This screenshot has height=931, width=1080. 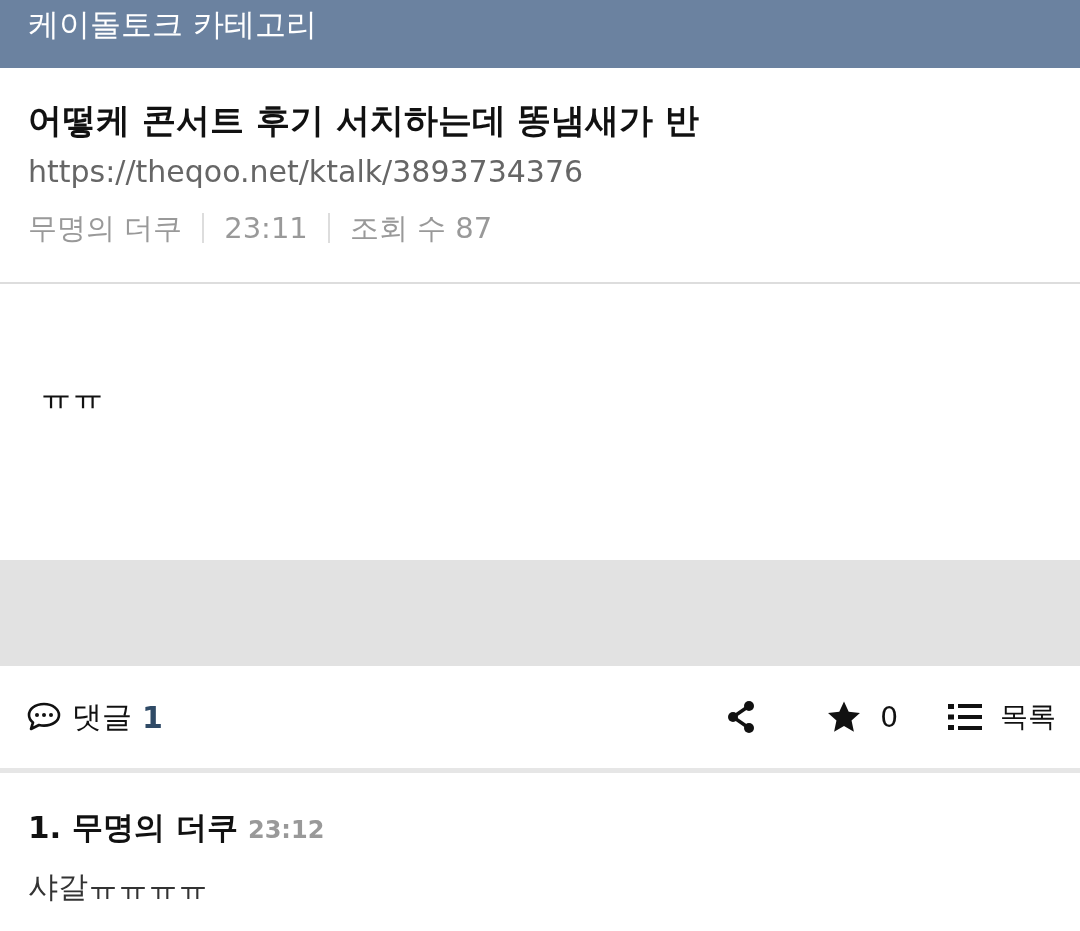 What do you see at coordinates (94, 717) in the screenshot?
I see `comments-button: 댓글 1` at bounding box center [94, 717].